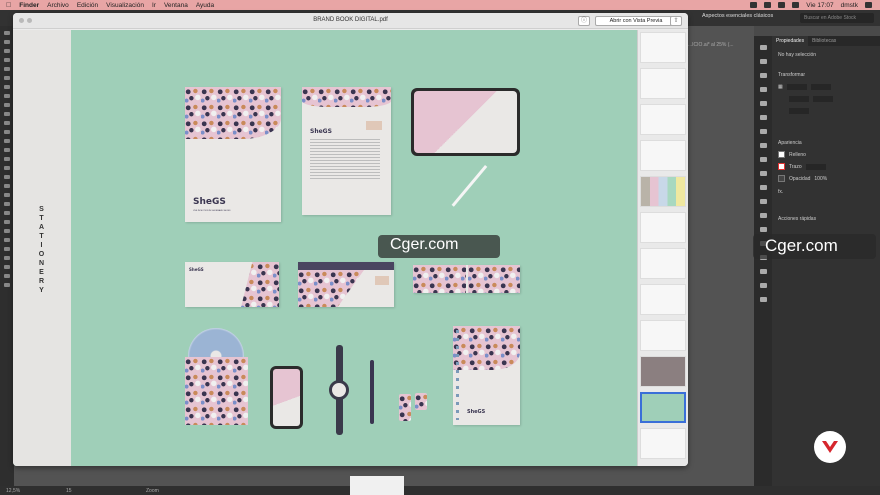 This screenshot has height=495, width=880. What do you see at coordinates (796, 87) in the screenshot?
I see `x-field` at bounding box center [796, 87].